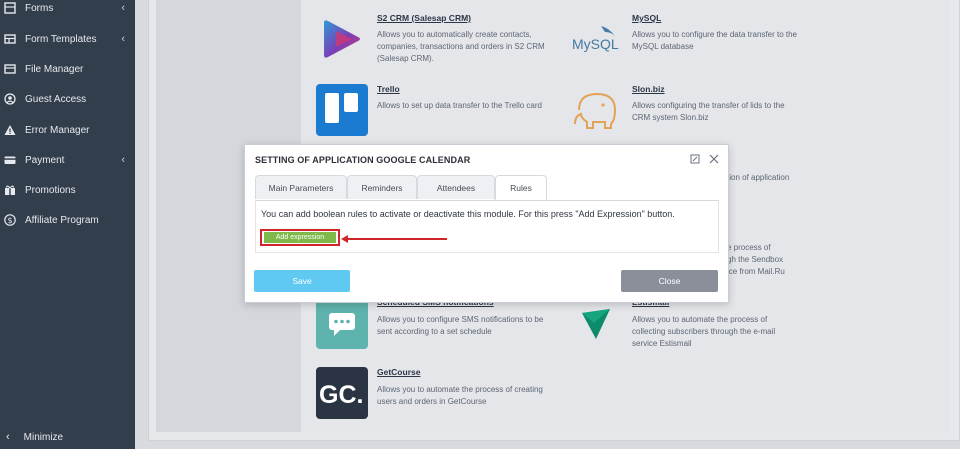 The height and width of the screenshot is (449, 960). What do you see at coordinates (10, 99) in the screenshot?
I see `user-circle-icon` at bounding box center [10, 99].